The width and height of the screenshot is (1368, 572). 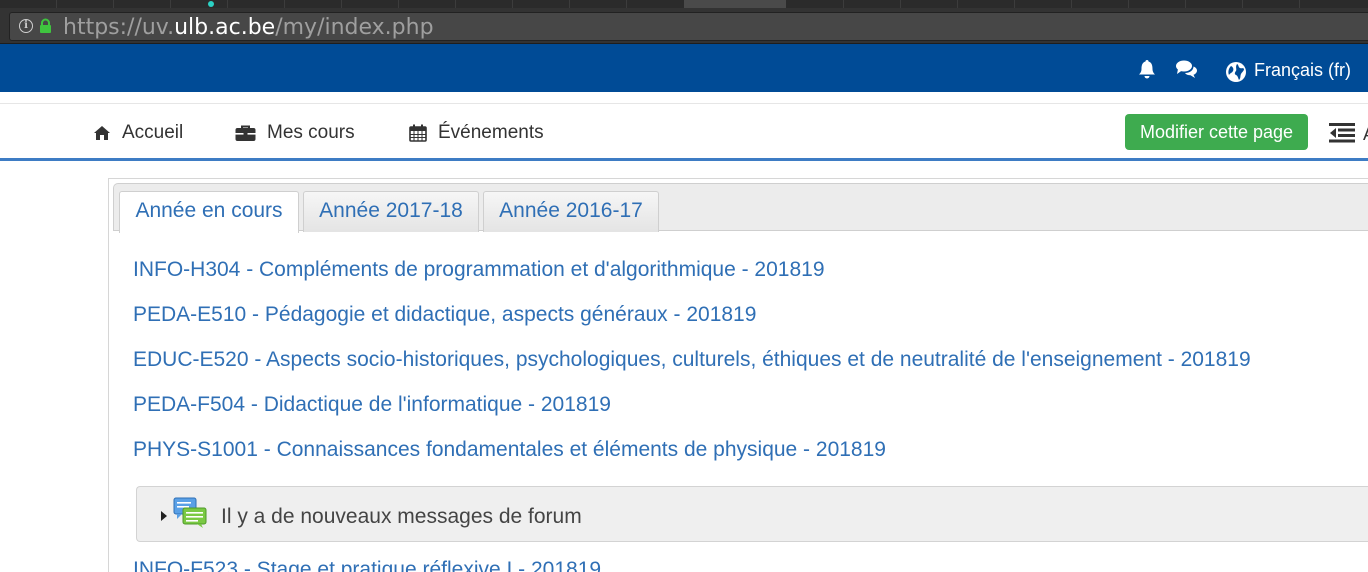 I want to click on edit-page-button: Modifier cette page, so click(x=1216, y=132).